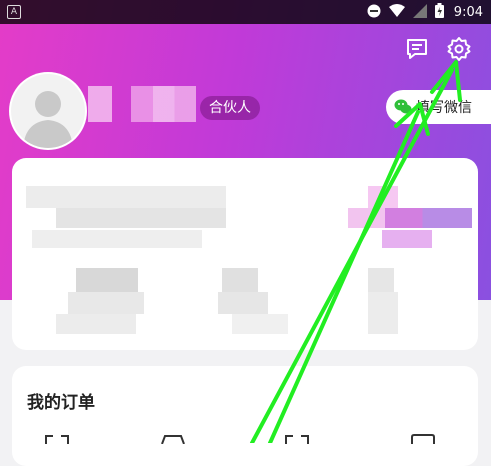 The width and height of the screenshot is (491, 466). I want to click on settings-gear-icon, so click(459, 49).